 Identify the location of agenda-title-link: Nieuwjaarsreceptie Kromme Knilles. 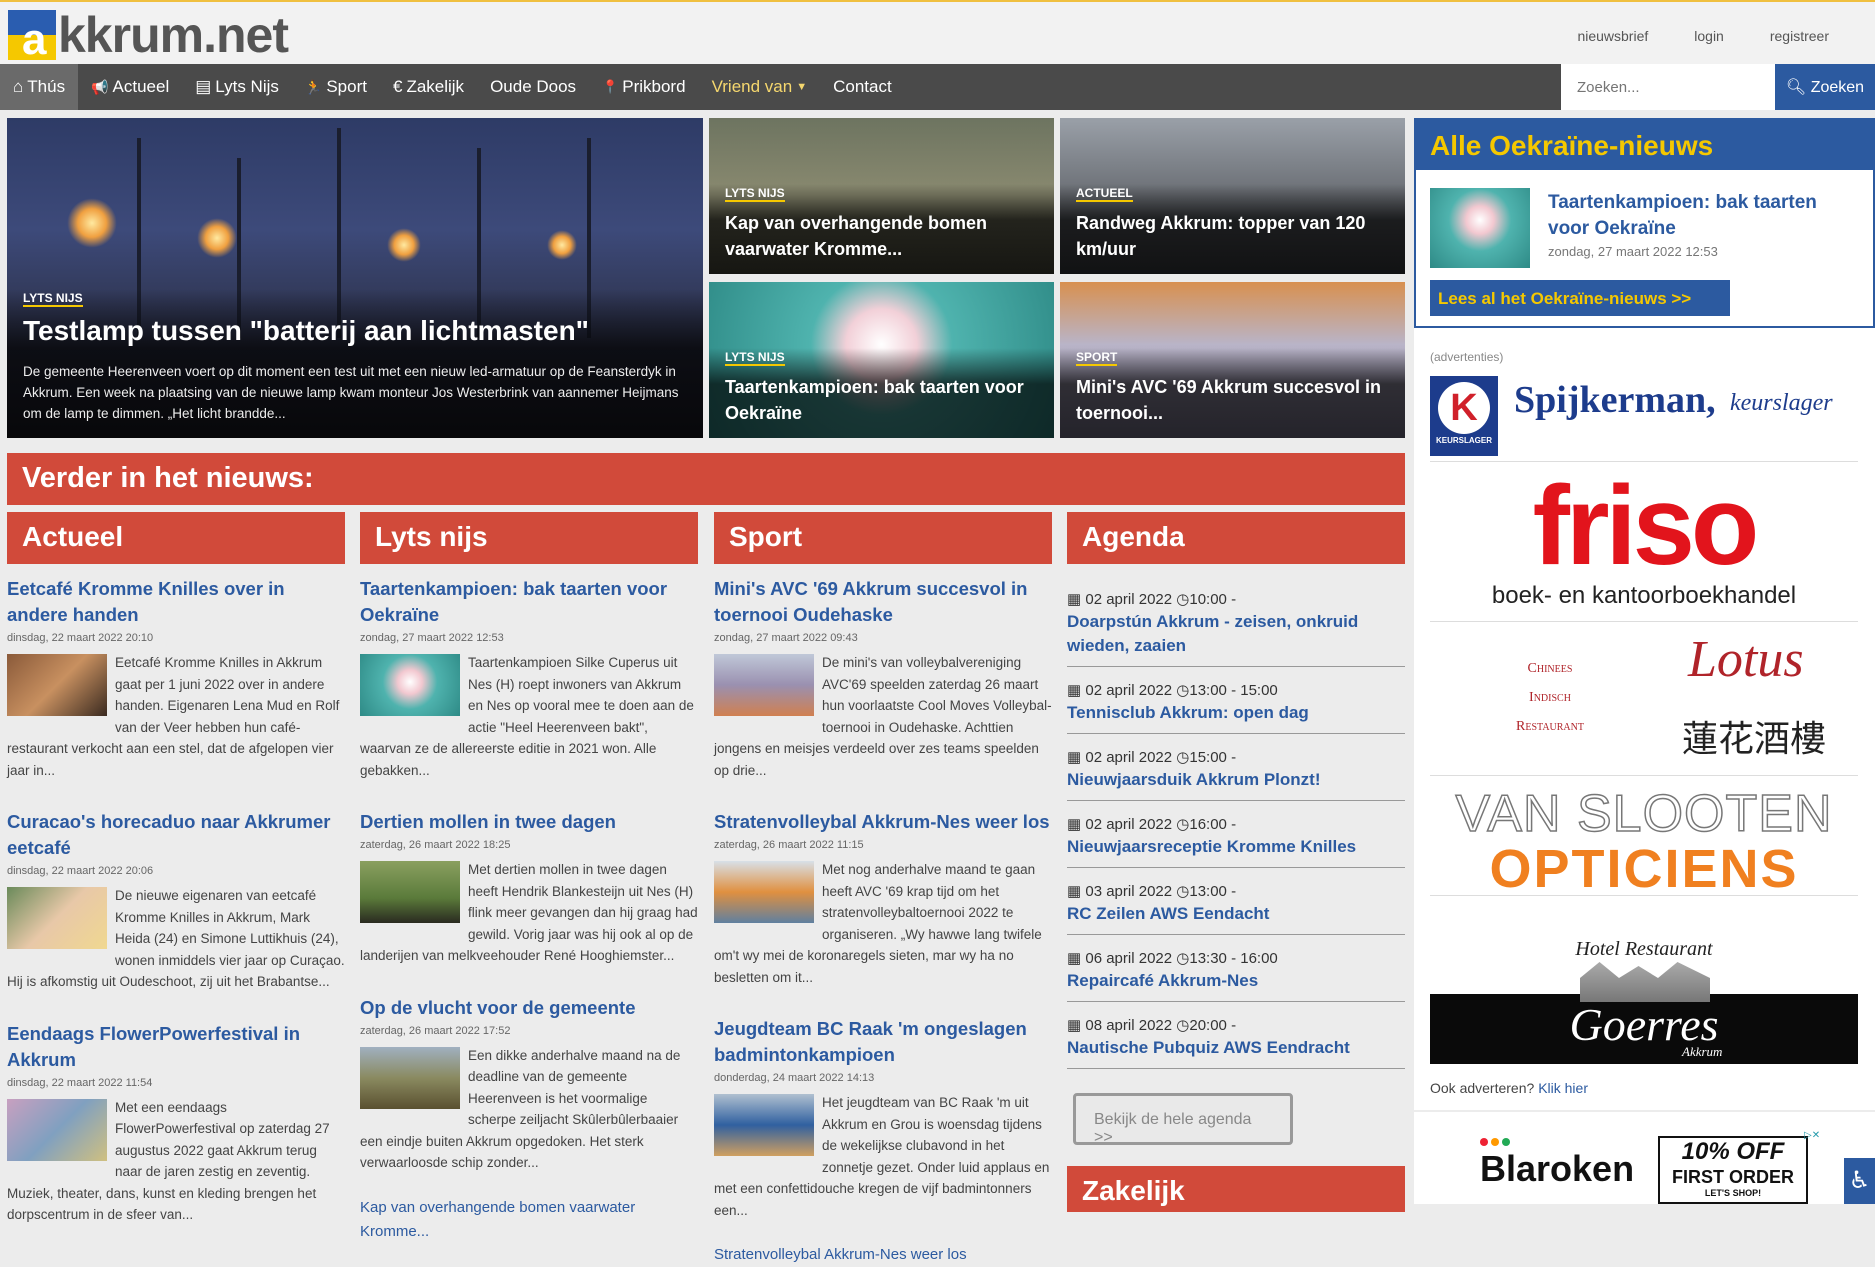
(1236, 847).